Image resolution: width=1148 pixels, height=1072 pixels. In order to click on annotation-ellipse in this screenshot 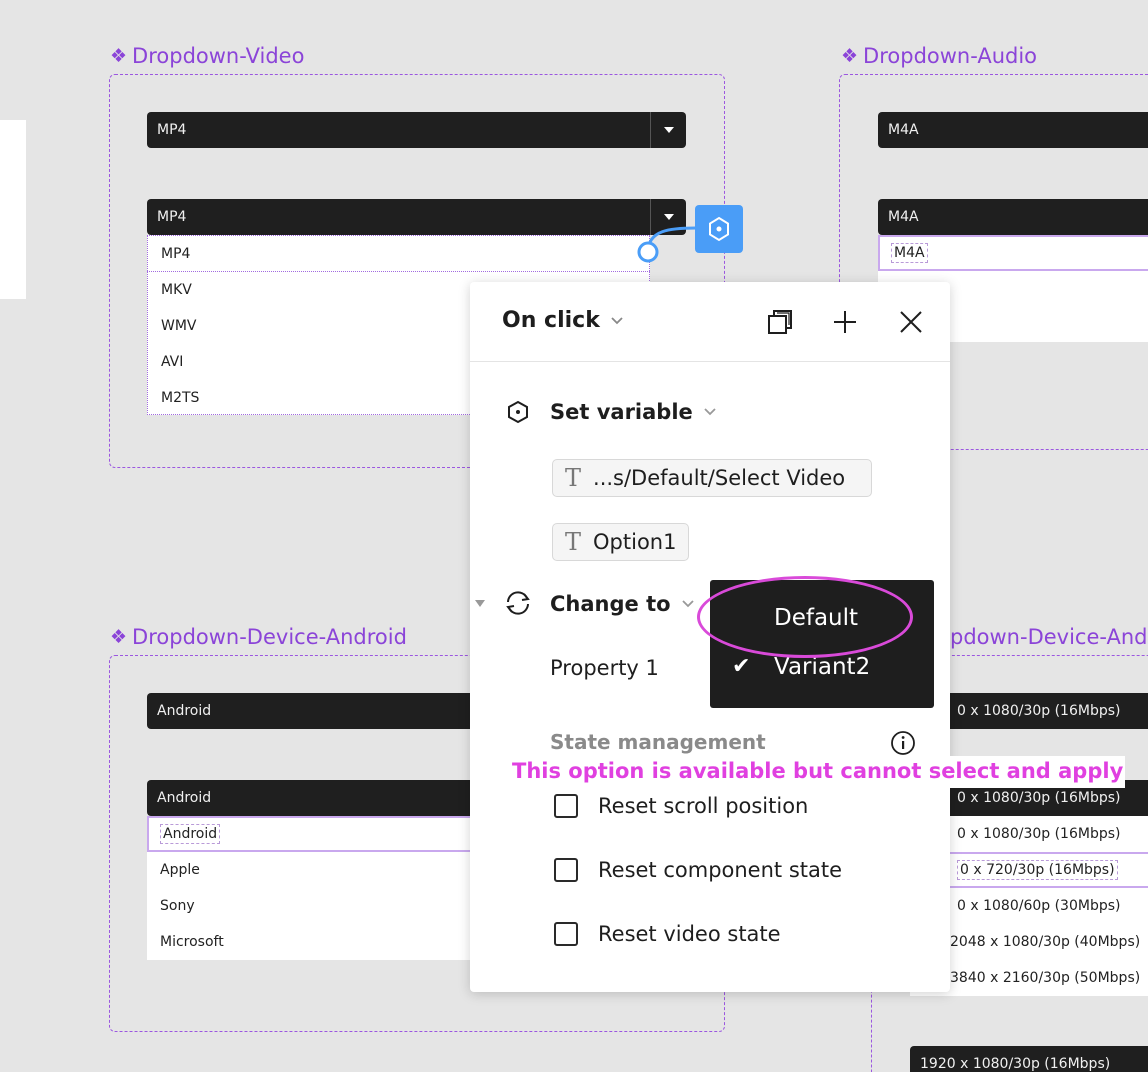, I will do `click(805, 617)`.